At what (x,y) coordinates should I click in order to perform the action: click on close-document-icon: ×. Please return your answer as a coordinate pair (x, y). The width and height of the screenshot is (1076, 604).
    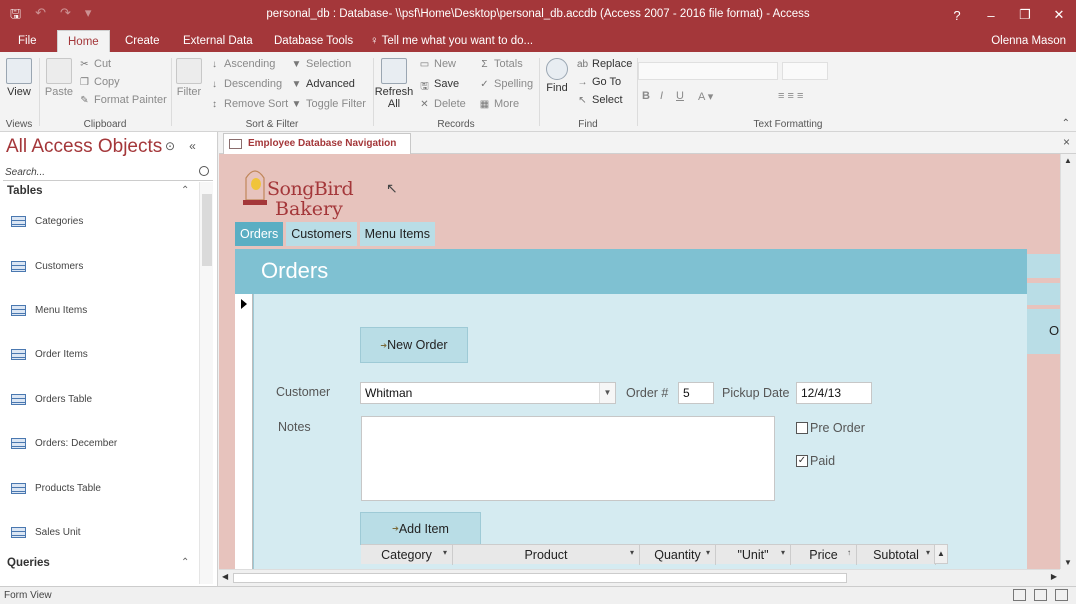
    Looking at the image, I should click on (1066, 142).